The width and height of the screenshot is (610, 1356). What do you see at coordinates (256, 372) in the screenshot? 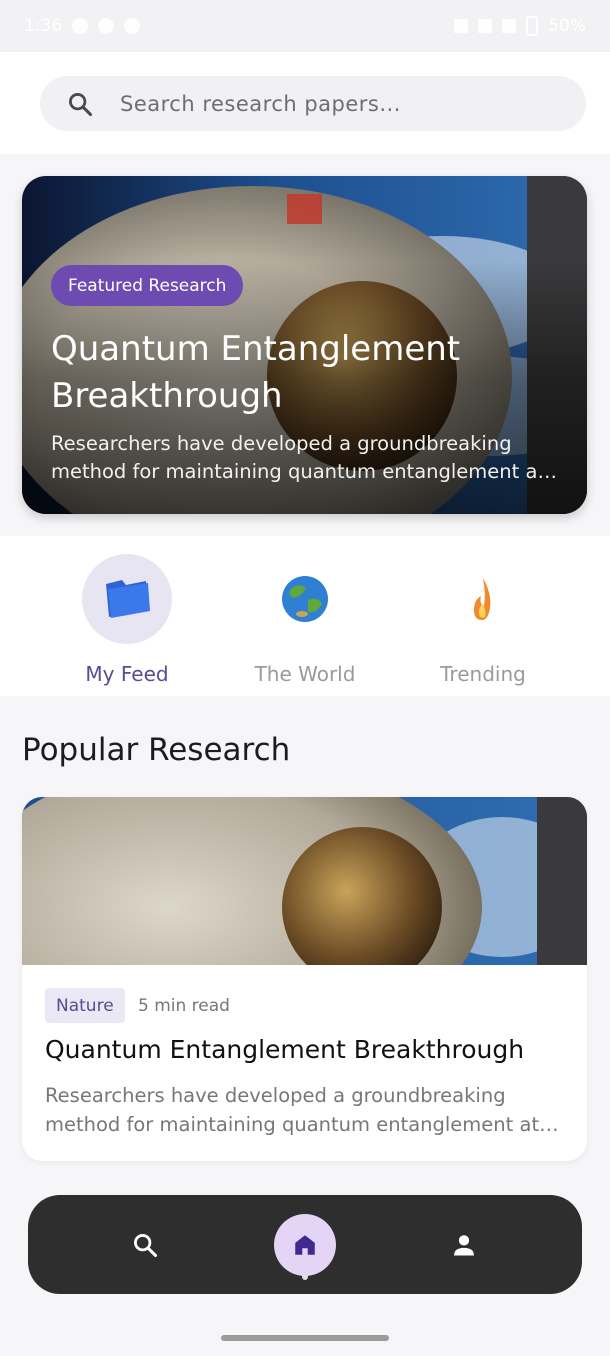
I see `featured-title: Quantum Entanglement Breakthrough` at bounding box center [256, 372].